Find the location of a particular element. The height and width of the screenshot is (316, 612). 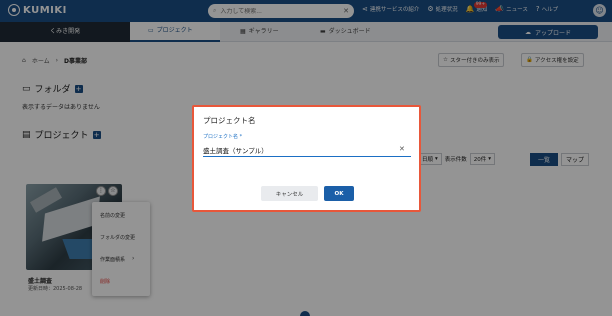

dialog-title: プロジェクト名 is located at coordinates (229, 120).